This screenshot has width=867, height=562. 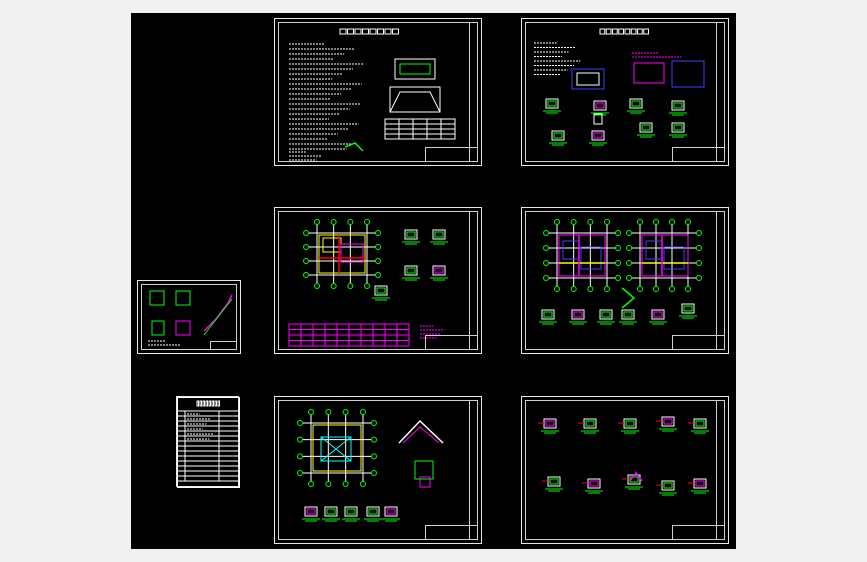 I want to click on drawing-sheet-drawing-index, so click(x=208, y=442).